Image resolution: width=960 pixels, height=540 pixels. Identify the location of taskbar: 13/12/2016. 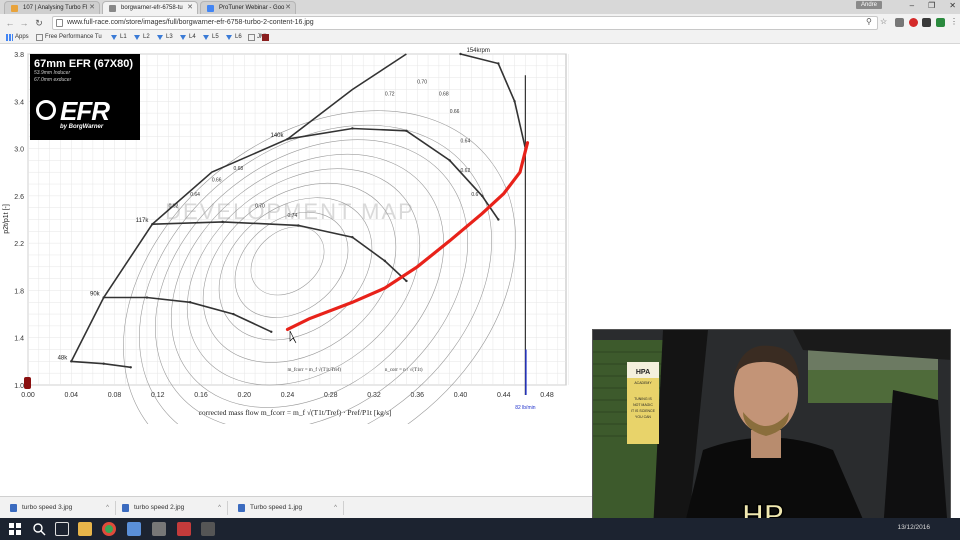
(480, 529).